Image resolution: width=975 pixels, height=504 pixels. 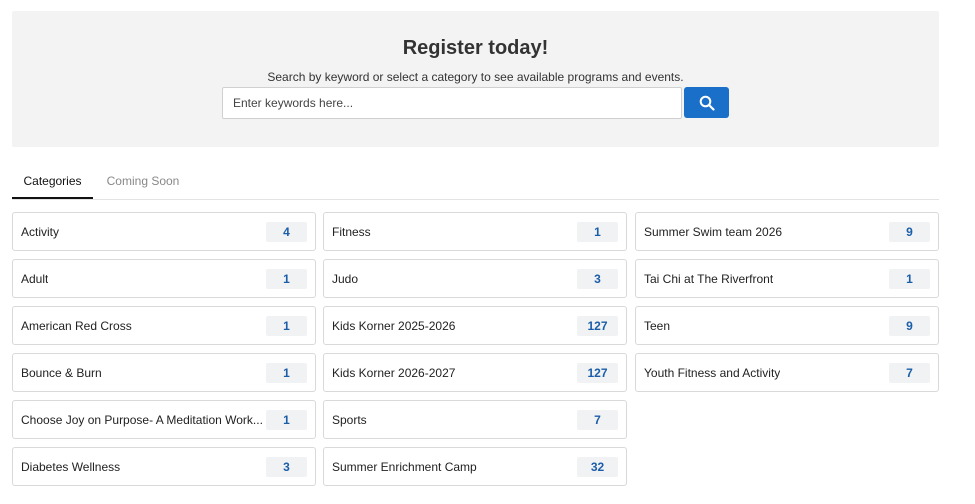 What do you see at coordinates (452, 103) in the screenshot?
I see `search-input` at bounding box center [452, 103].